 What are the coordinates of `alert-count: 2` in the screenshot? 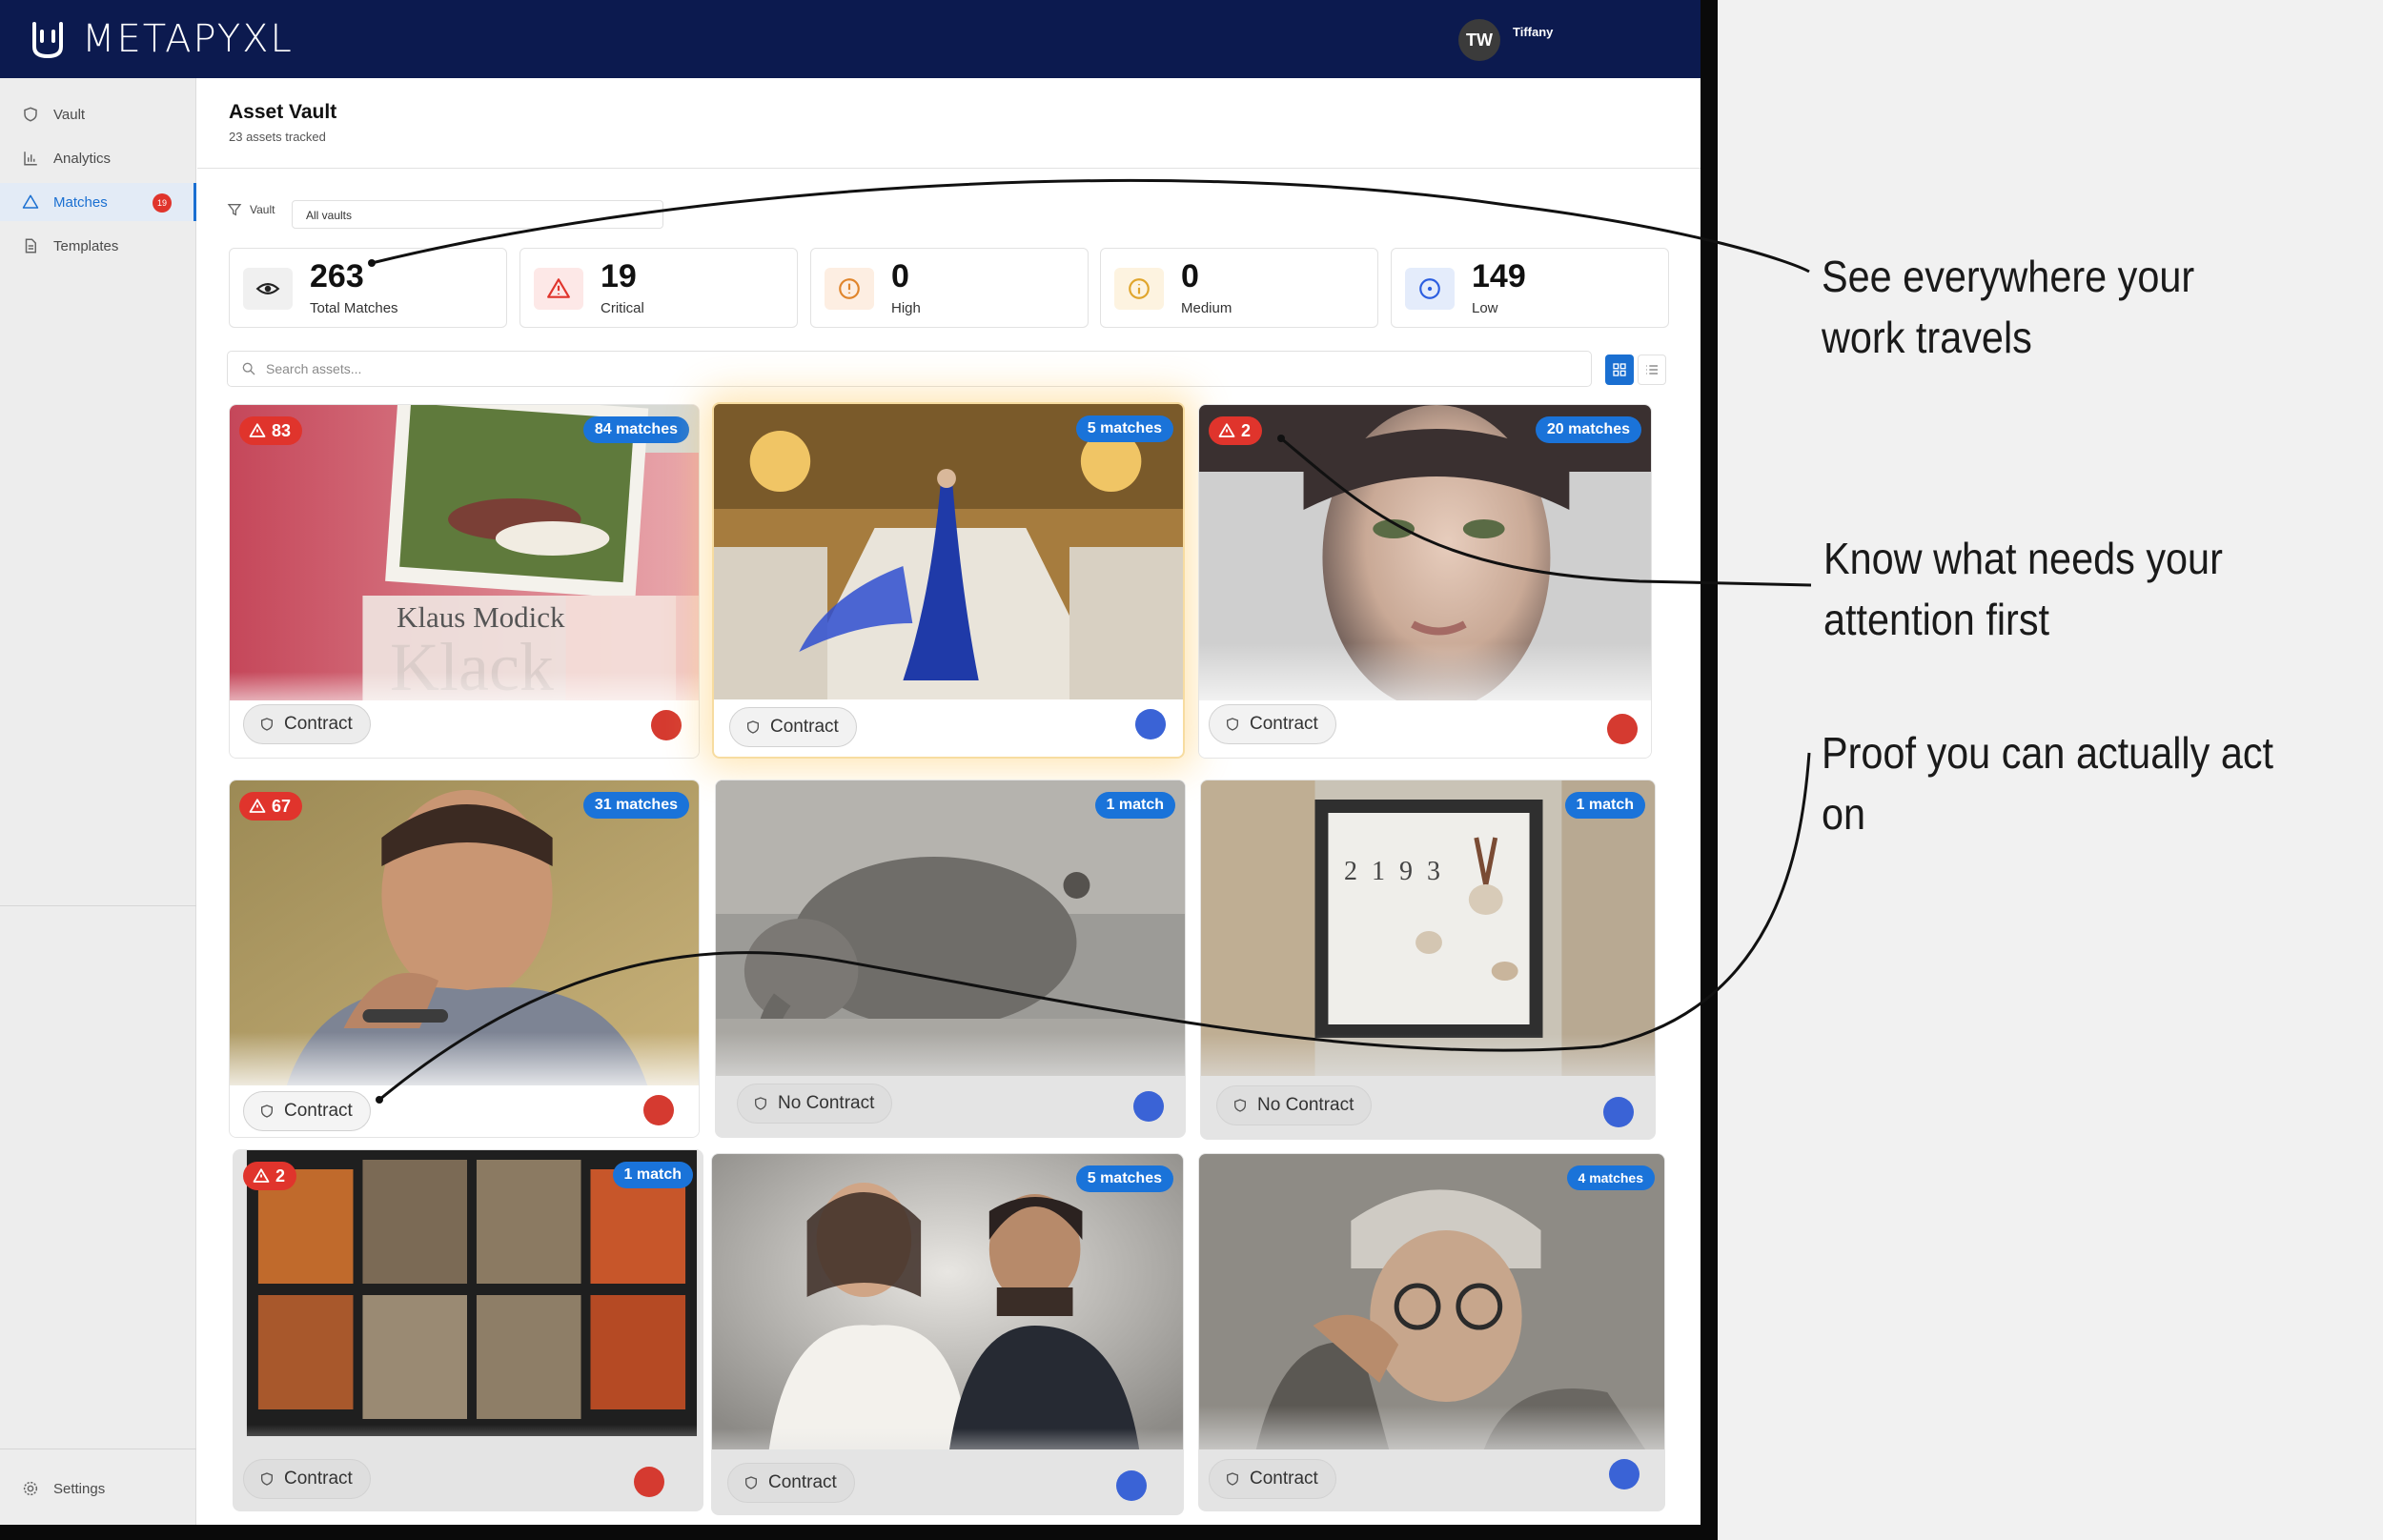 It's located at (281, 1175).